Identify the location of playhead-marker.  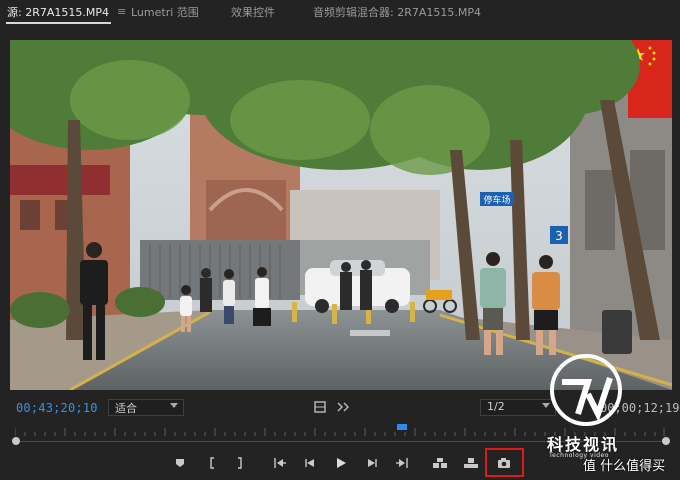
(402, 427).